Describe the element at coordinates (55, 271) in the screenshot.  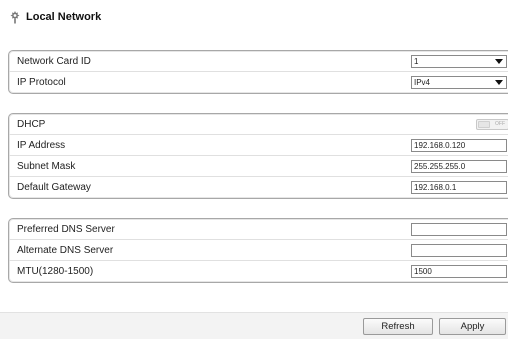
I see `mtu-label: MTU(1280-1500)` at that location.